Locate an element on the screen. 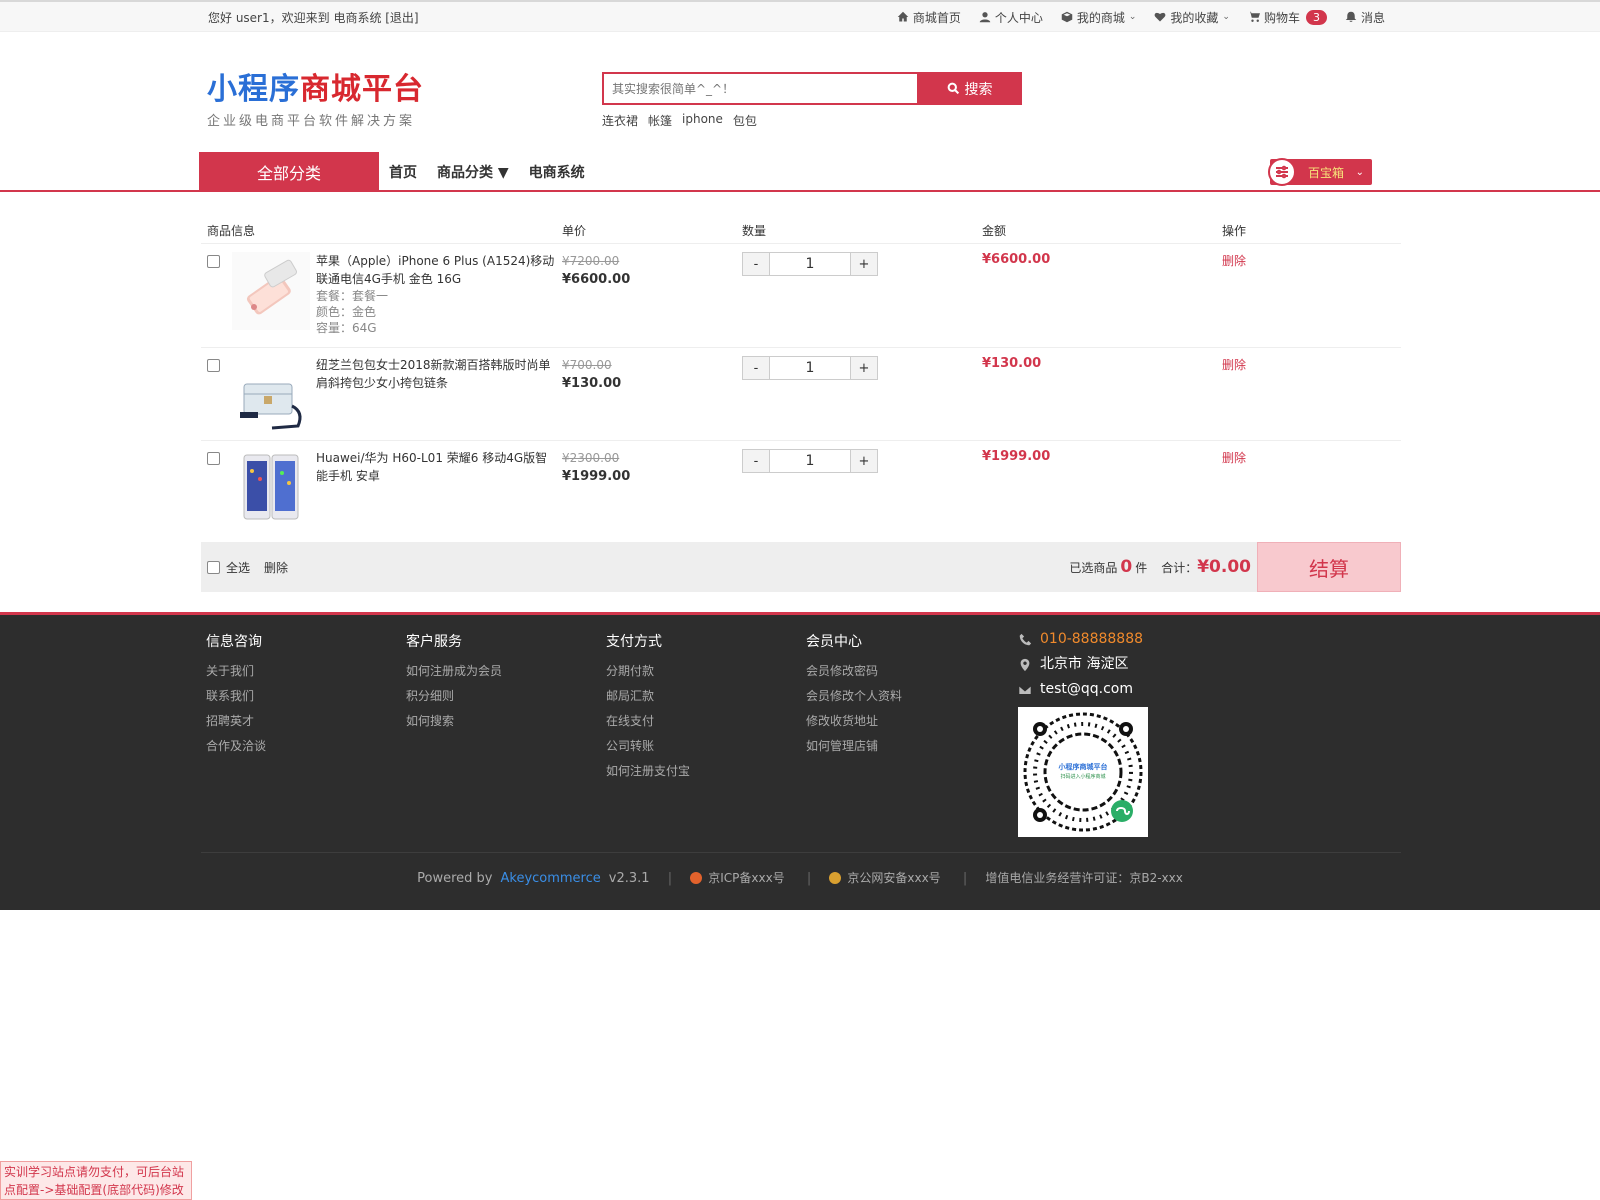 The width and height of the screenshot is (1600, 1200). footer-link: 如何注册支付宝 is located at coordinates (706, 771).